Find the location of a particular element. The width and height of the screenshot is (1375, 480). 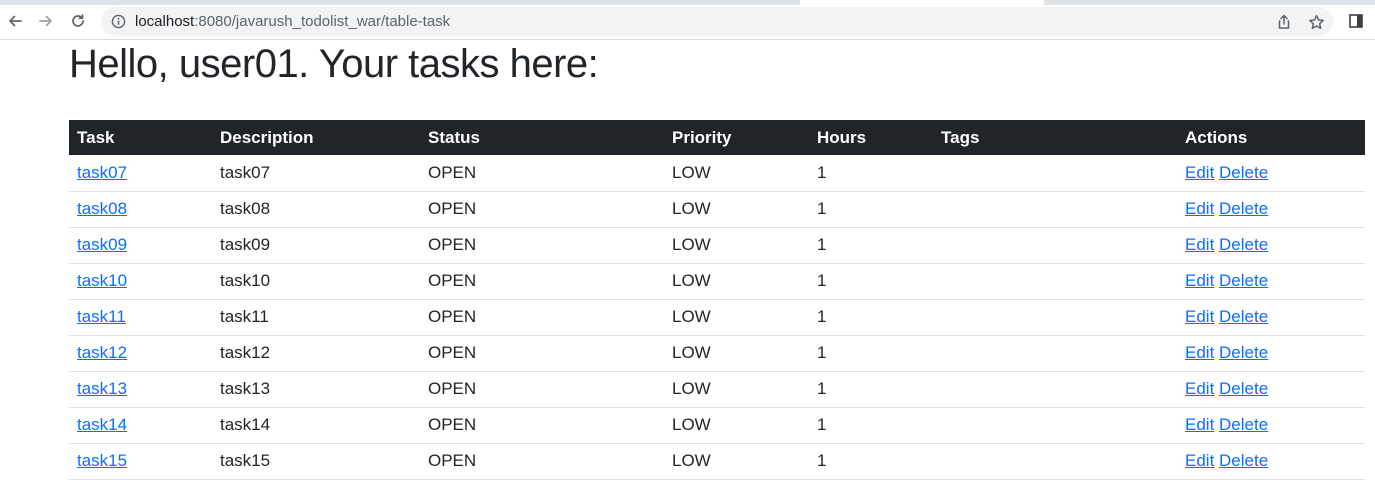

task-link: task14 is located at coordinates (102, 424).